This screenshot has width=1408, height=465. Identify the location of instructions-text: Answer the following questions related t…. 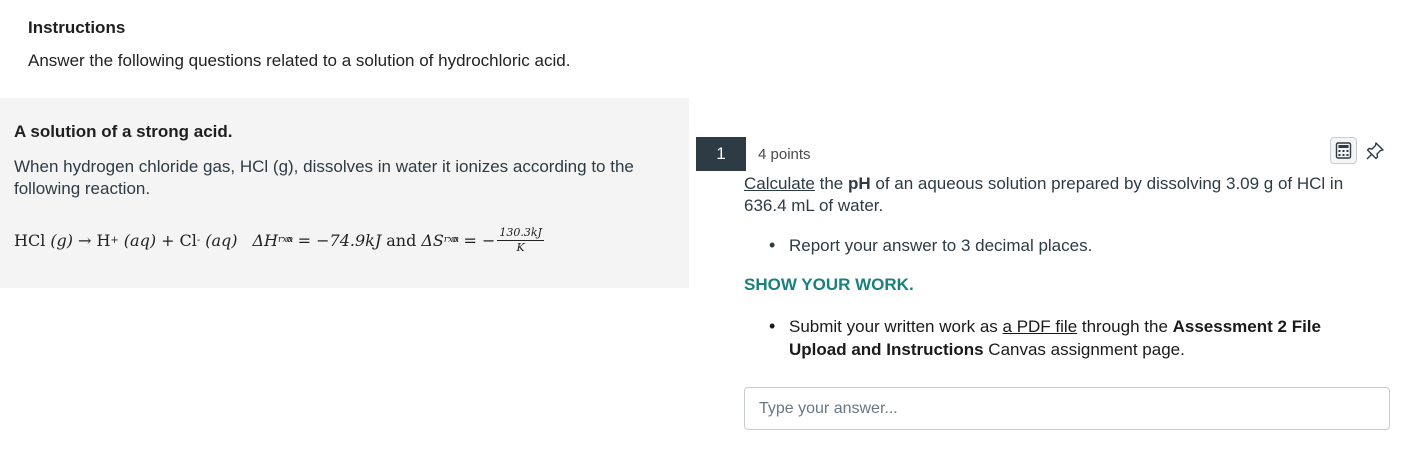
(299, 60).